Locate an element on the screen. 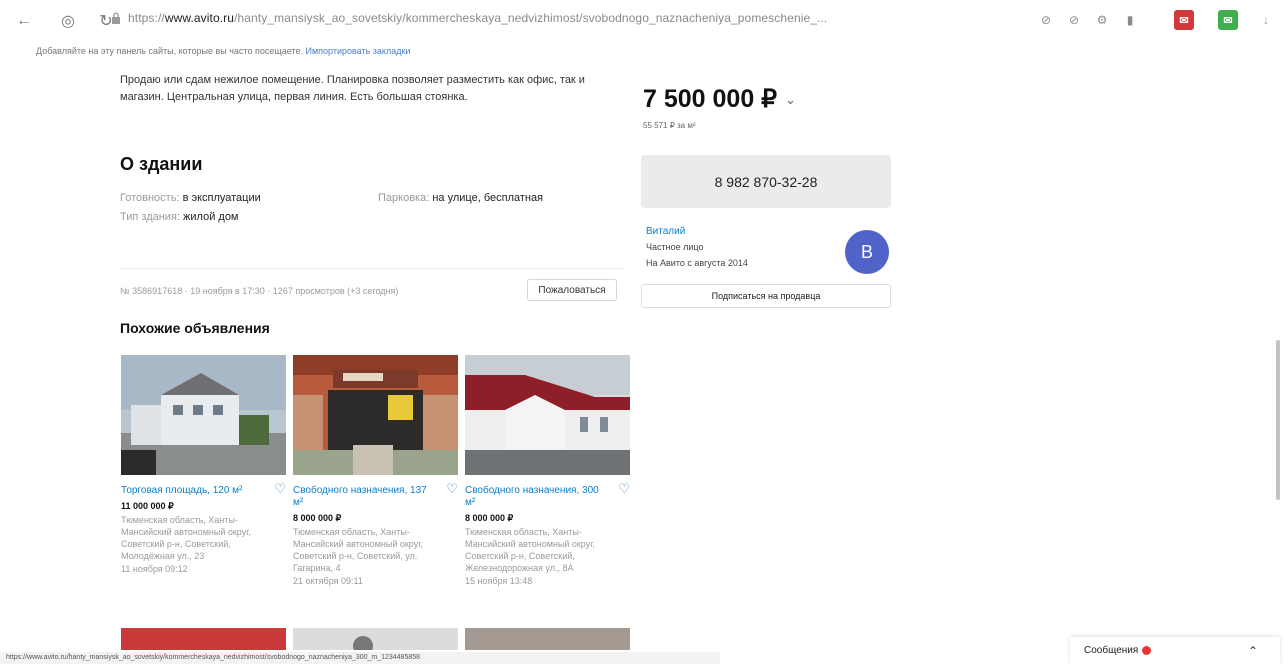 This screenshot has width=1284, height=664. avatar: В is located at coordinates (867, 252).